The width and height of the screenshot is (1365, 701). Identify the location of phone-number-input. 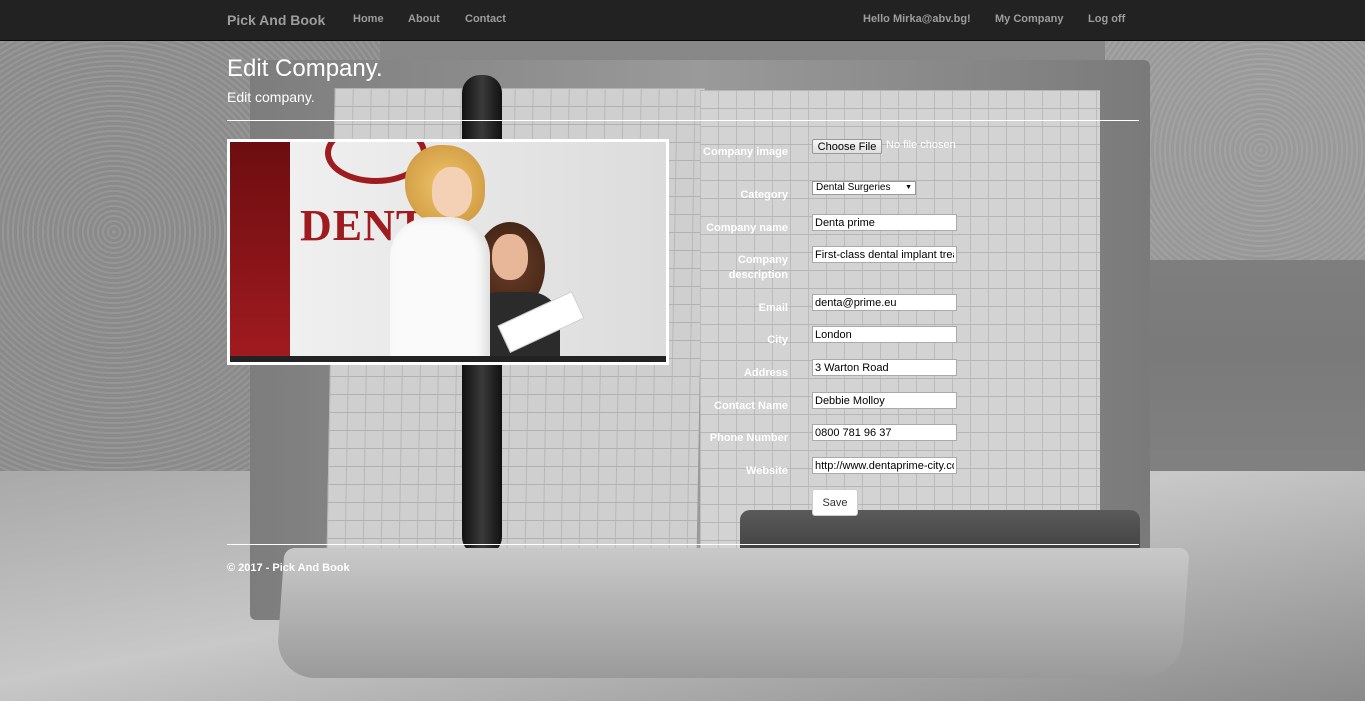
(884, 432).